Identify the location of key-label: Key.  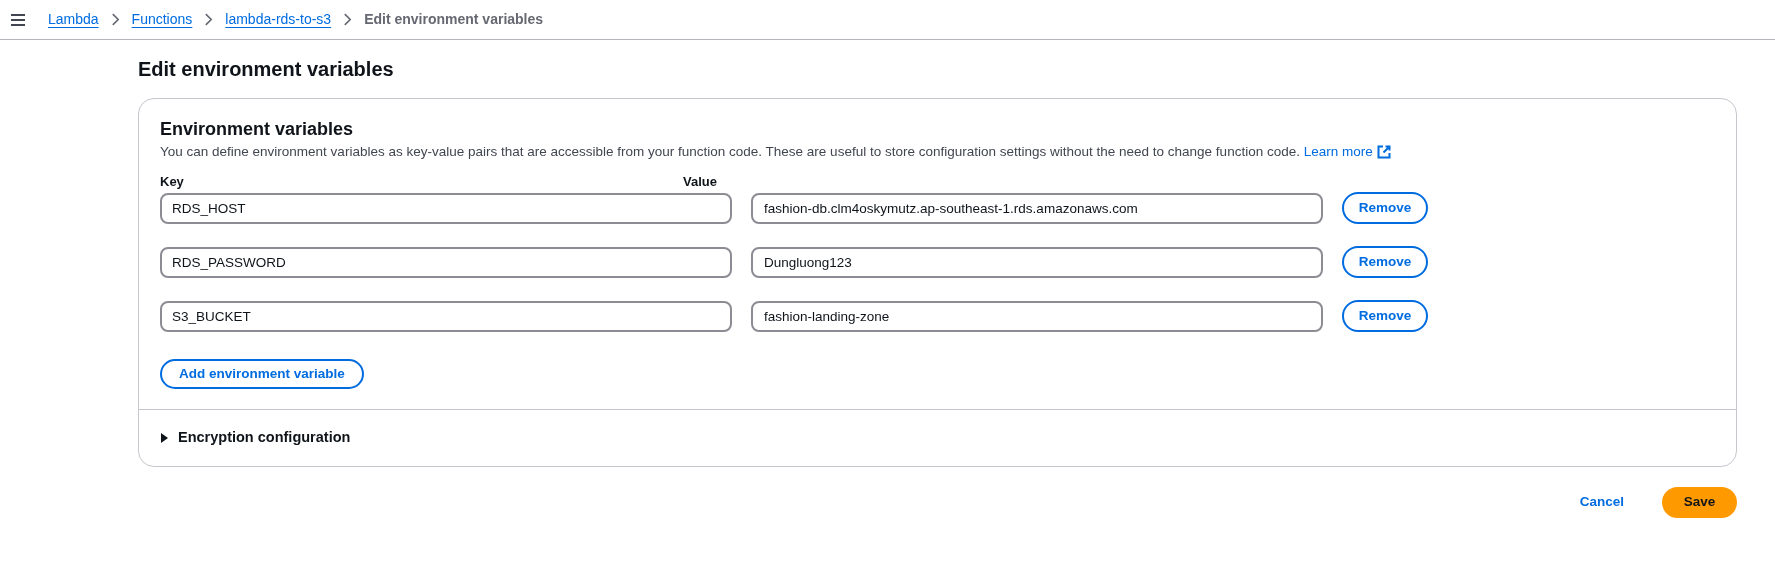
(172, 182).